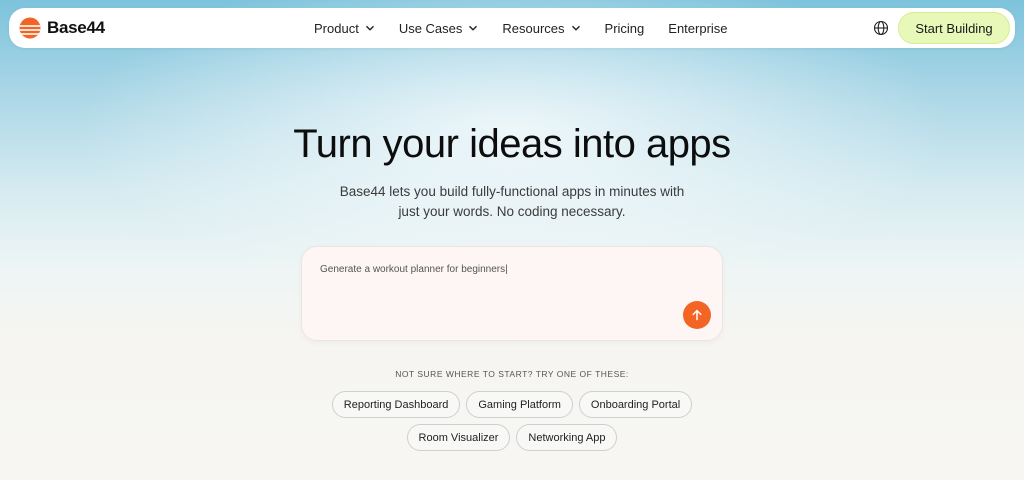 The height and width of the screenshot is (480, 1024). What do you see at coordinates (635, 404) in the screenshot?
I see `suggestion-chip-onboarding-portal: Onboarding Portal` at bounding box center [635, 404].